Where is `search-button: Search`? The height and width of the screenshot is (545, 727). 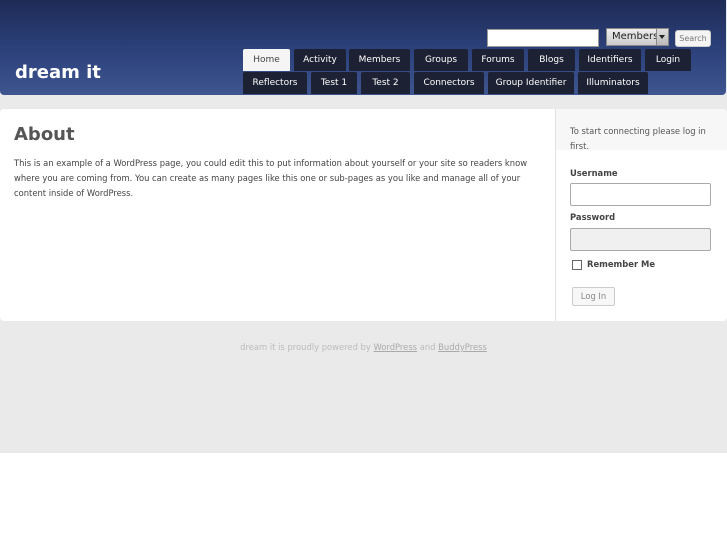 search-button: Search is located at coordinates (693, 38).